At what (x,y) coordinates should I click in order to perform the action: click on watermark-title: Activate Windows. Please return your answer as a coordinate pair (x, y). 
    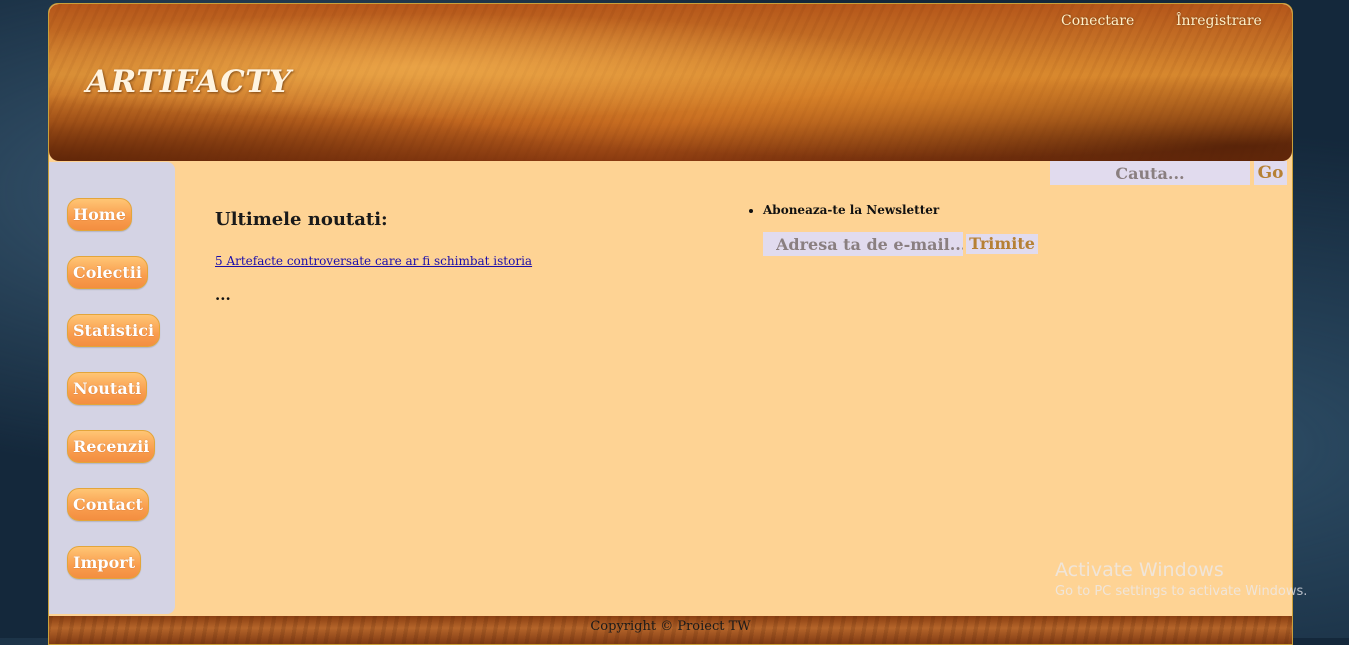
    Looking at the image, I should click on (1139, 570).